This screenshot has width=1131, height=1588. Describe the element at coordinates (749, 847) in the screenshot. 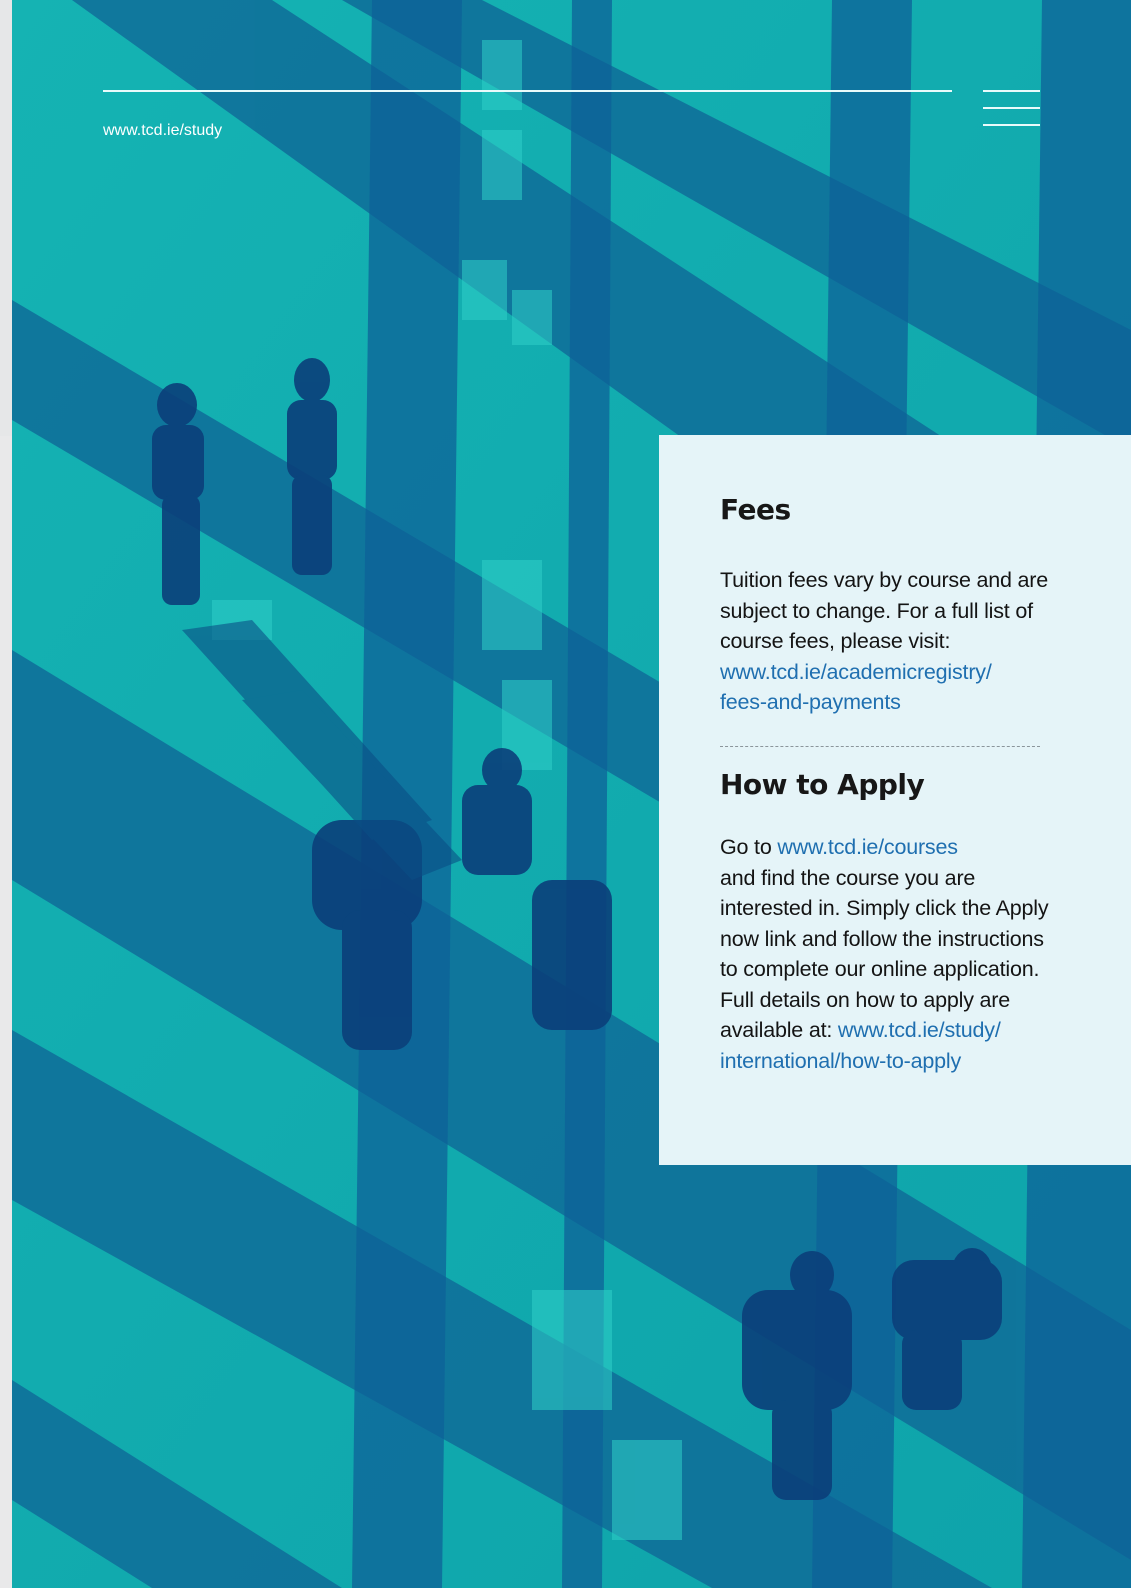

I see `apply-prefix: Go to` at that location.